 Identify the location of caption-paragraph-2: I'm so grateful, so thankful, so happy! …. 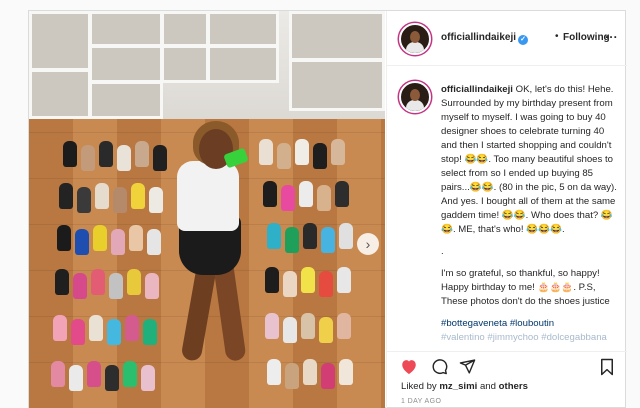
(525, 287).